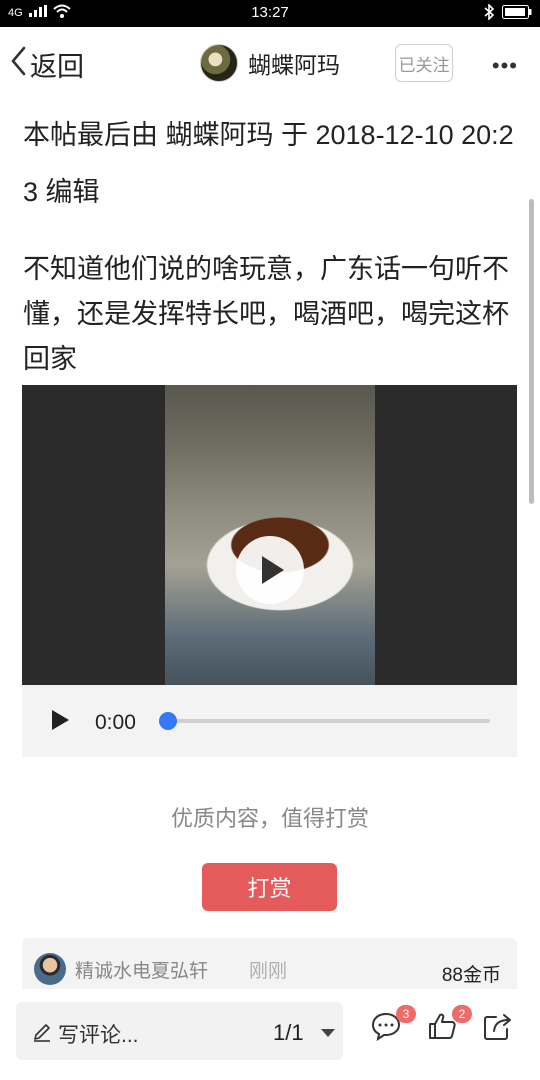 This screenshot has width=540, height=1080. What do you see at coordinates (442, 1029) in the screenshot?
I see `like-icon` at bounding box center [442, 1029].